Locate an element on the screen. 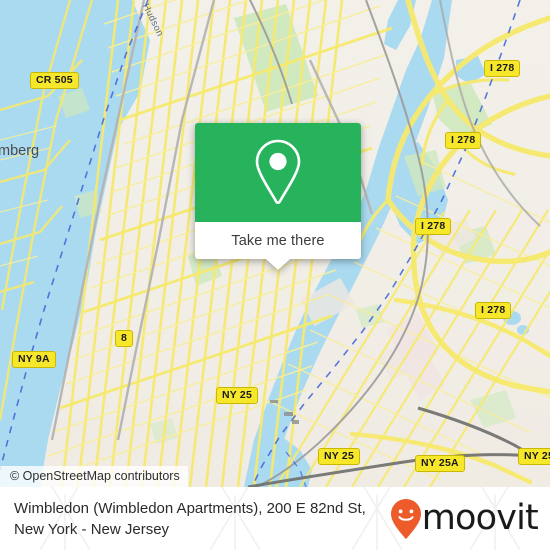 The image size is (550, 550). take-me-there-label: Take me there is located at coordinates (278, 240).